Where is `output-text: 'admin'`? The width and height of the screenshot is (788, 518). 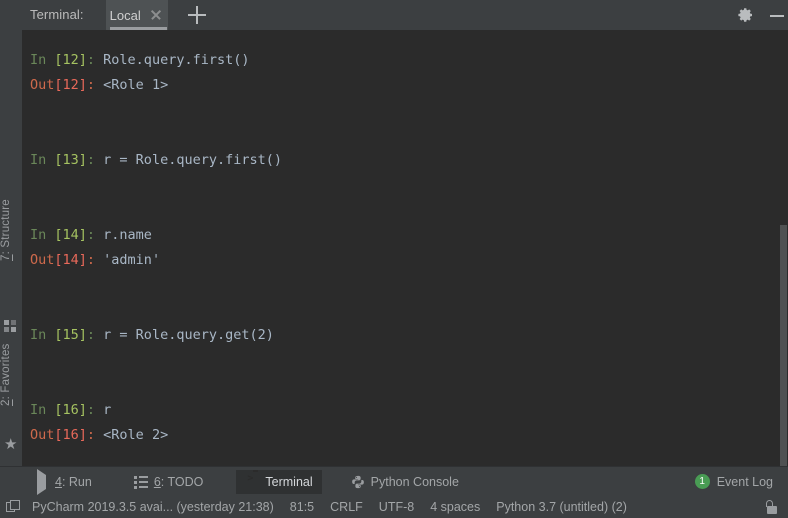
output-text: 'admin' is located at coordinates (132, 260).